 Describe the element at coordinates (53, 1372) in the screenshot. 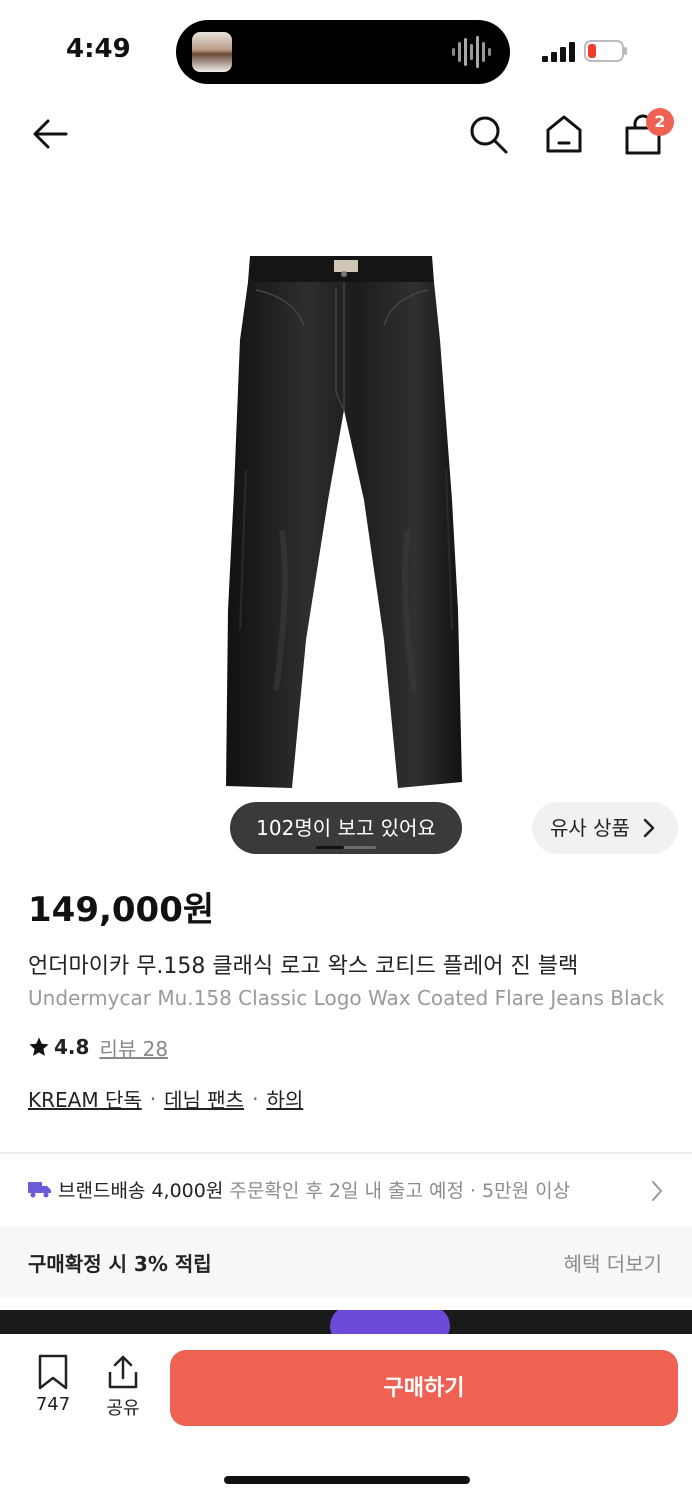

I see `bookmark-icon` at that location.